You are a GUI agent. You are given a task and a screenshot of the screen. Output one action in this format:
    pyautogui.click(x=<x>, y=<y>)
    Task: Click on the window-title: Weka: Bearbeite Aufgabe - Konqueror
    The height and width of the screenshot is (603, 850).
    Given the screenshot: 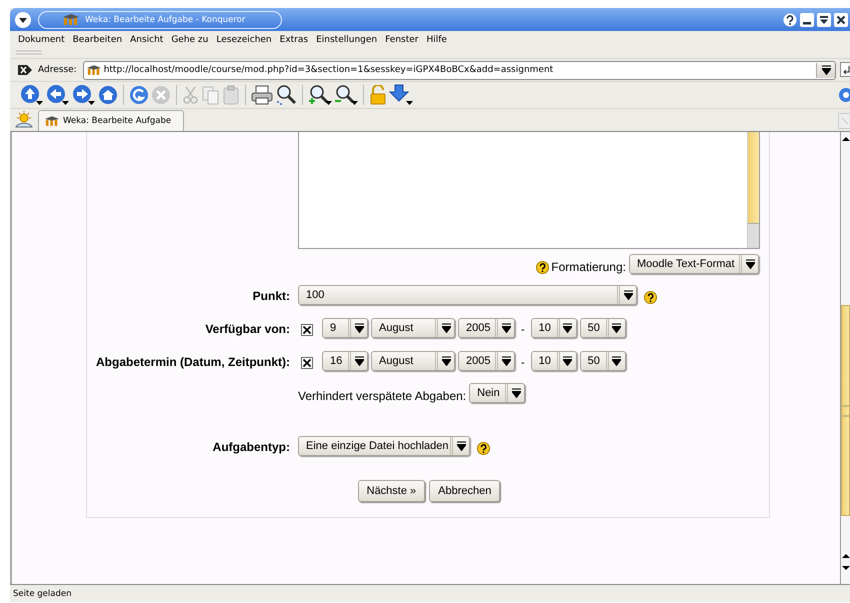 What is the action you would take?
    pyautogui.click(x=165, y=19)
    